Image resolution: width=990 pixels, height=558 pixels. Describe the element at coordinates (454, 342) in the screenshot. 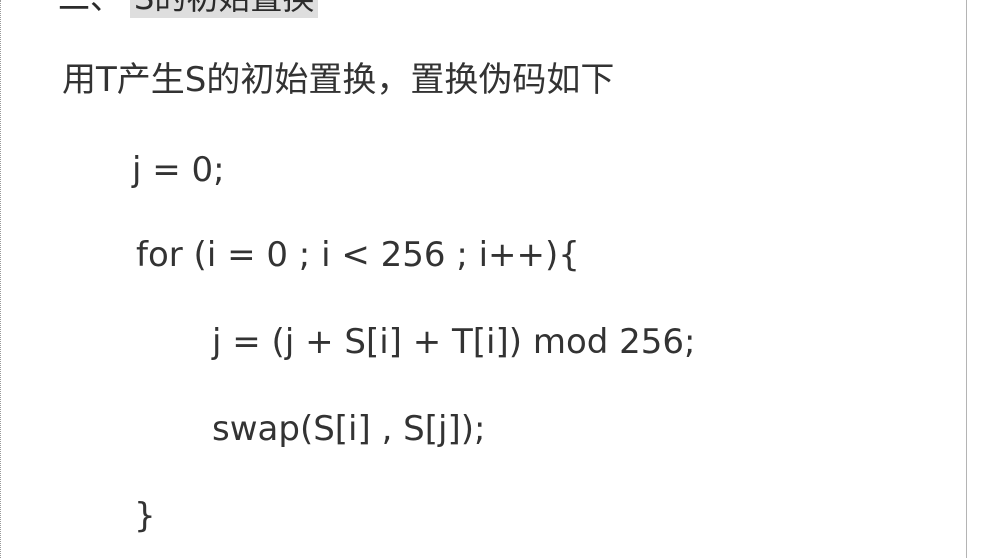

I see `pseudocode-line-update-j: j = (j + S[i] + T[i]) mod 256;` at that location.